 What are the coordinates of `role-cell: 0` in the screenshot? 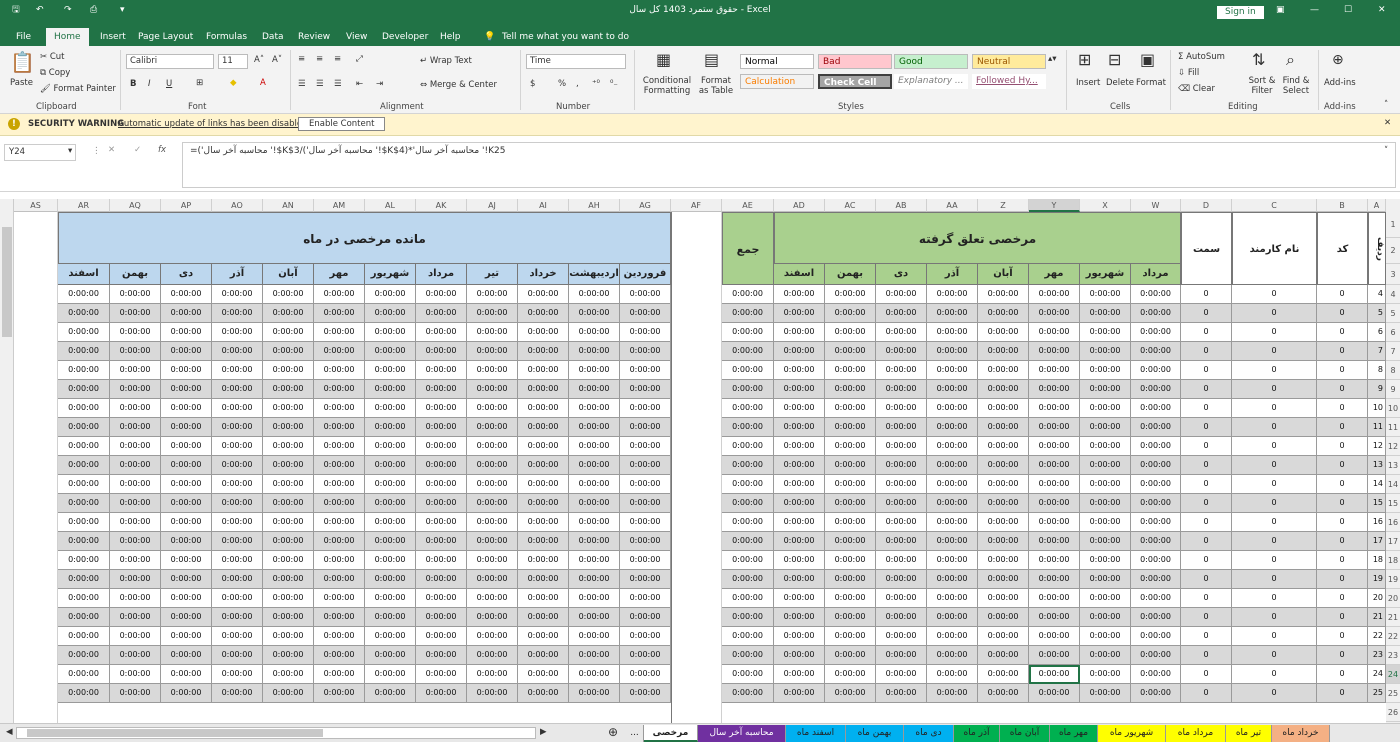 It's located at (1206, 541).